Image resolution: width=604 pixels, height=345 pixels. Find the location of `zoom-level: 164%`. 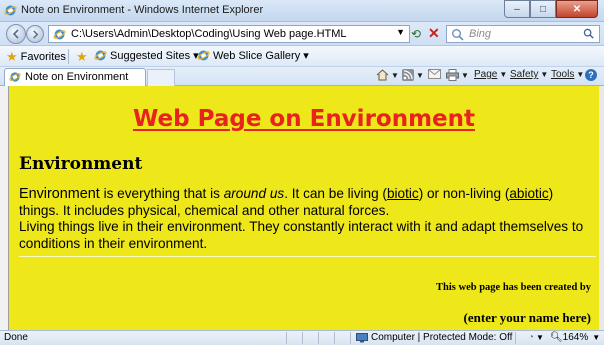

zoom-level: 164% is located at coordinates (575, 337).